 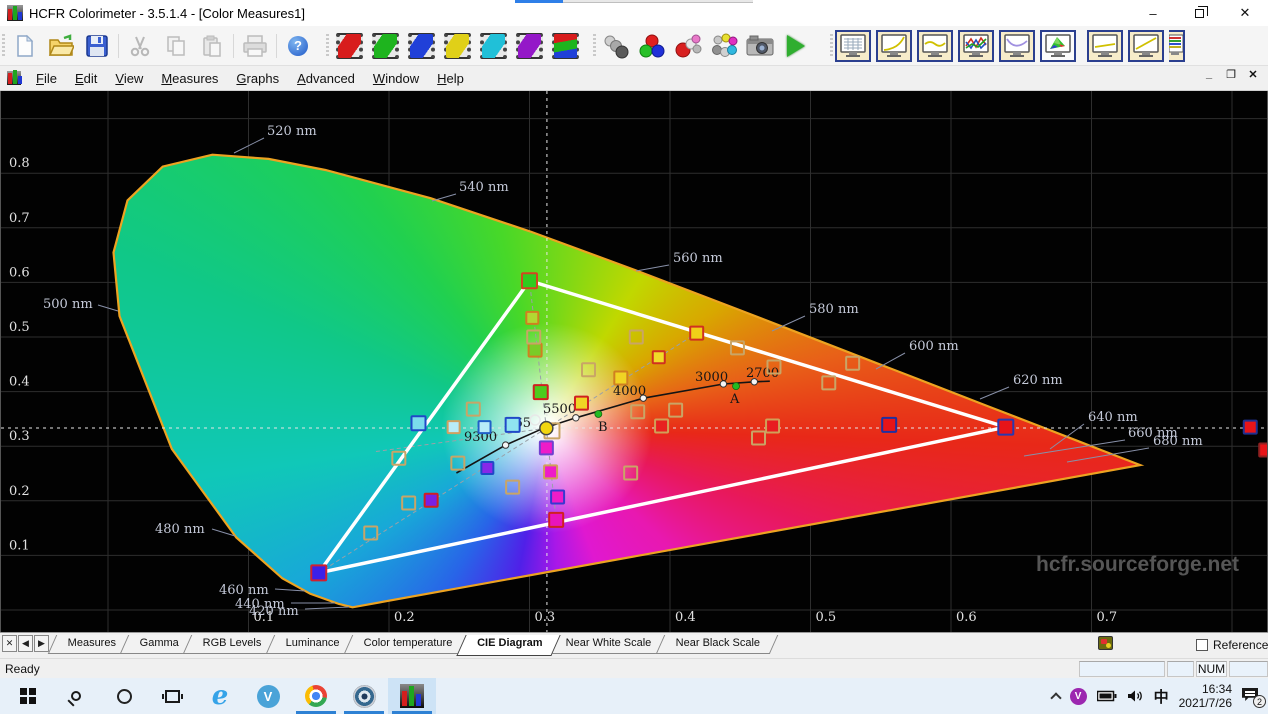 What do you see at coordinates (1205, 696) in the screenshot?
I see `taskbar-clock: 16:34 2021/7/26` at bounding box center [1205, 696].